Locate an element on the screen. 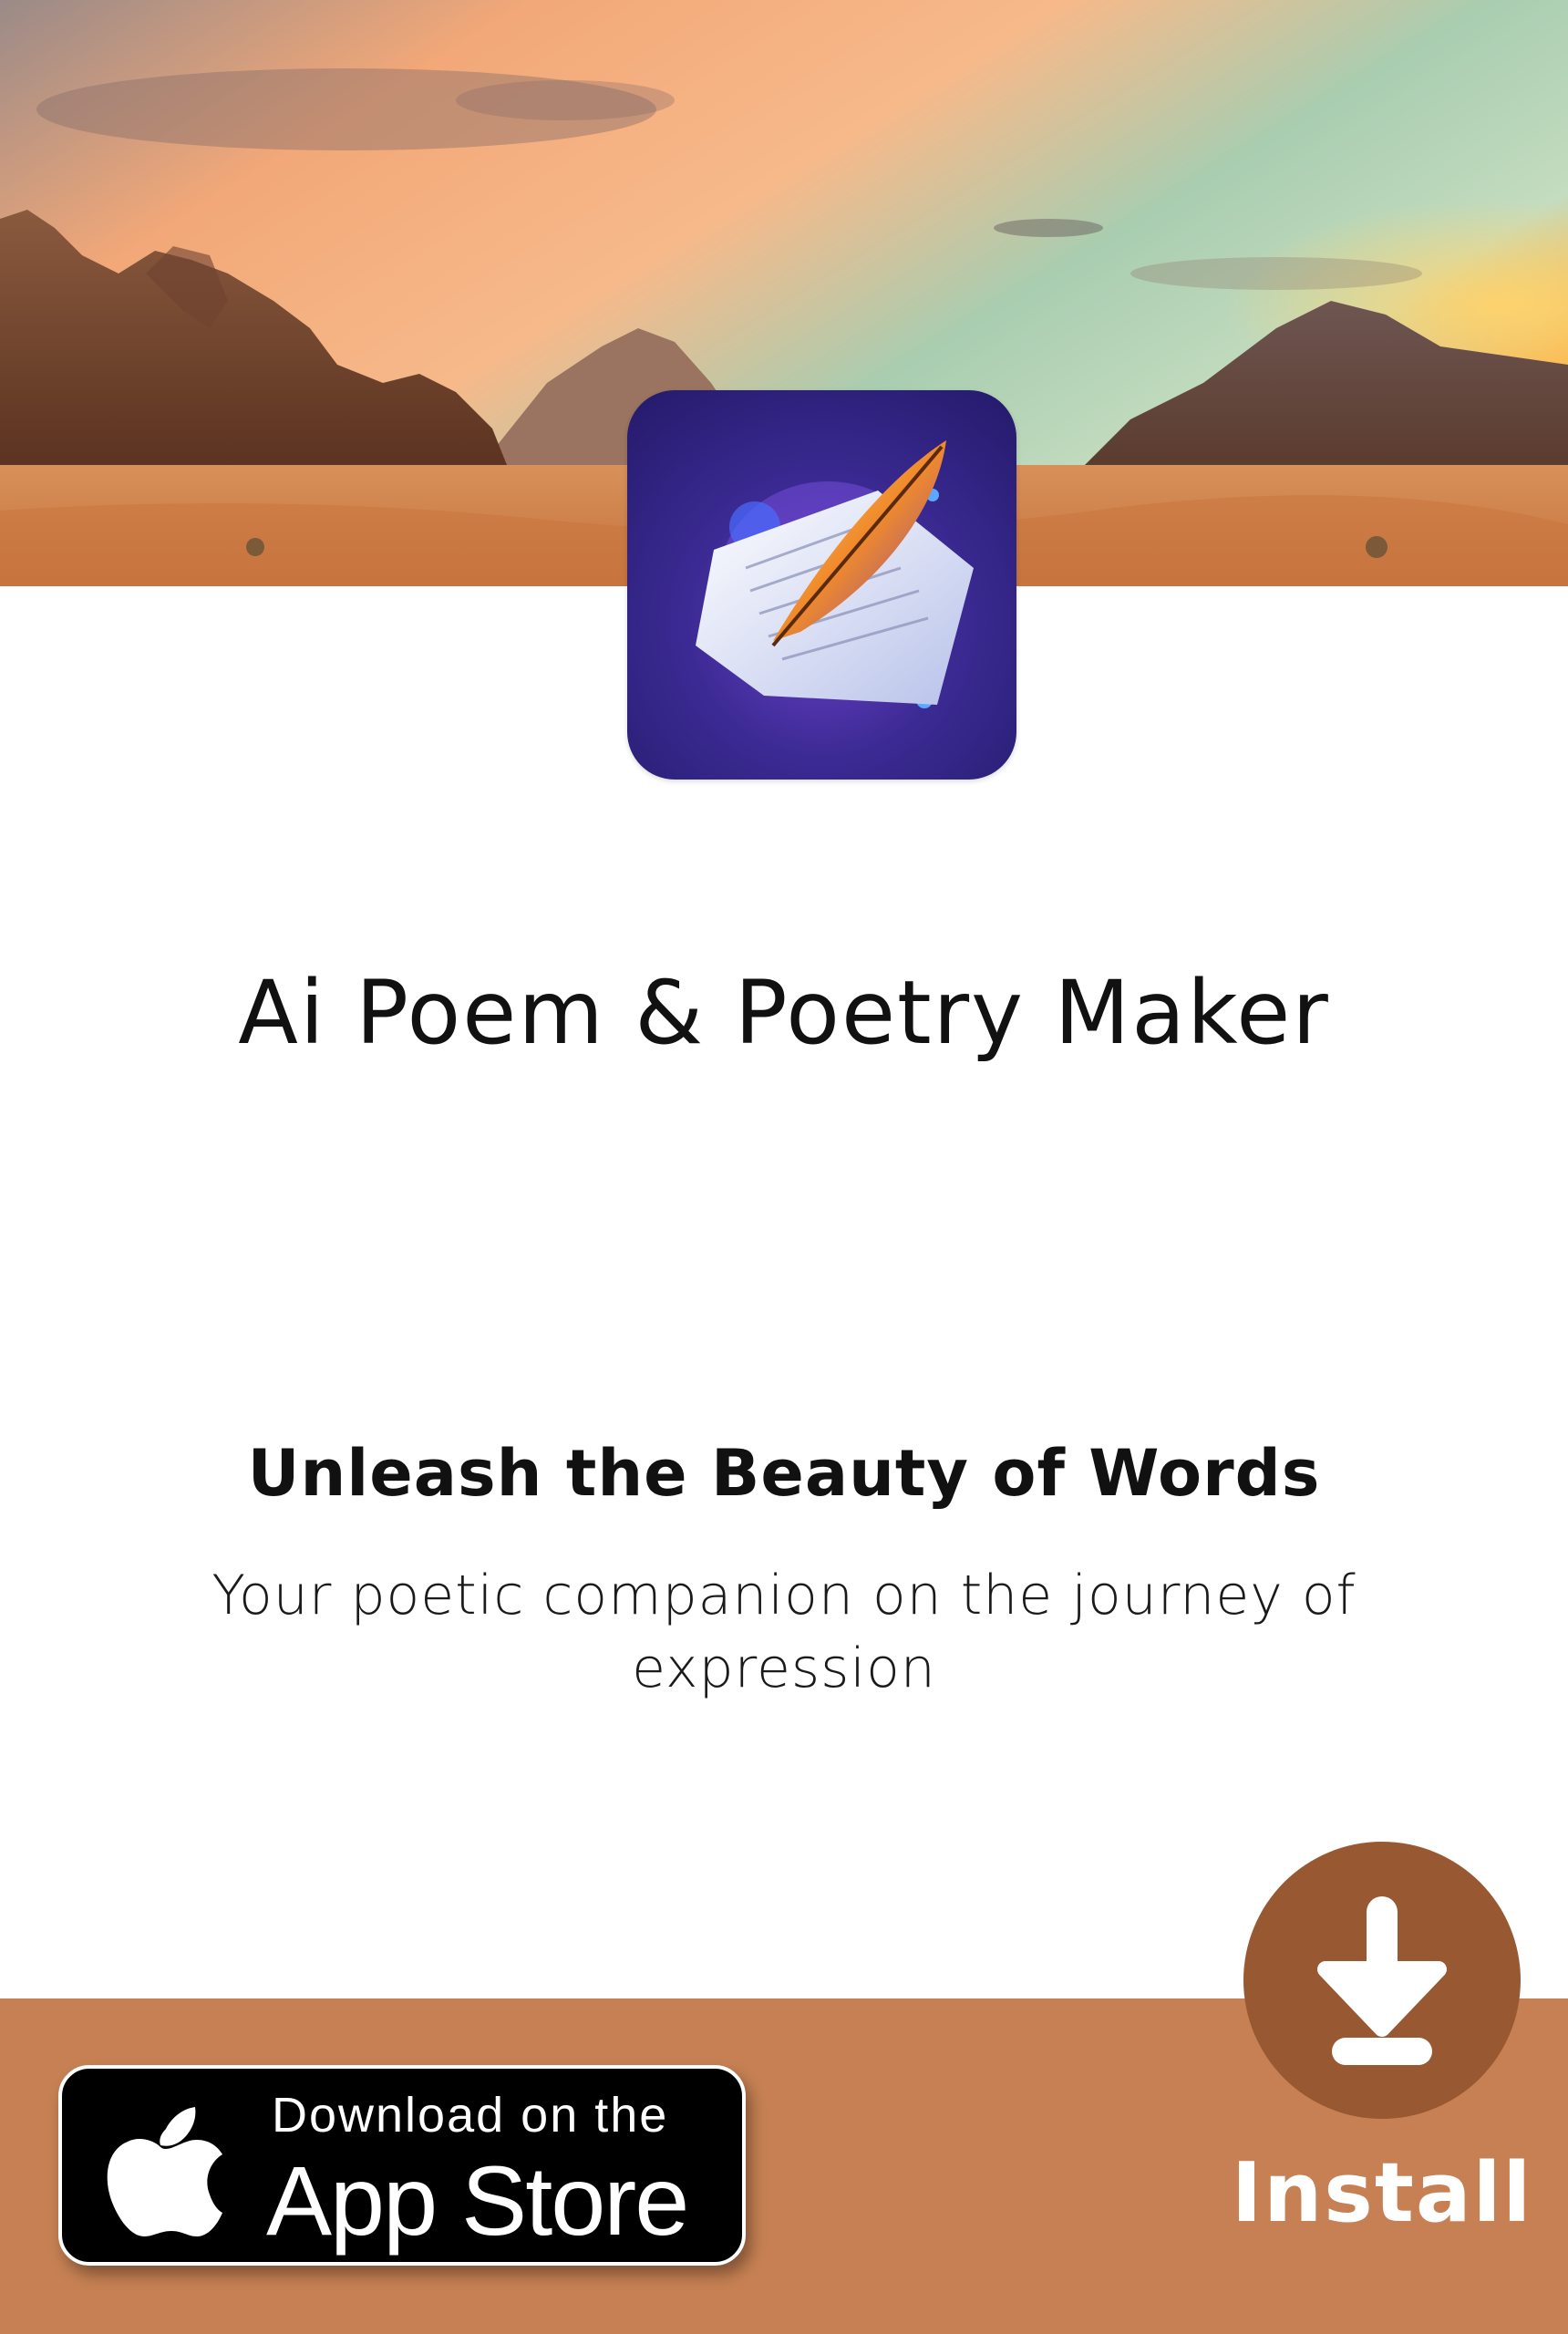  app-title: Ai Poem & Poetry Maker is located at coordinates (784, 1013).